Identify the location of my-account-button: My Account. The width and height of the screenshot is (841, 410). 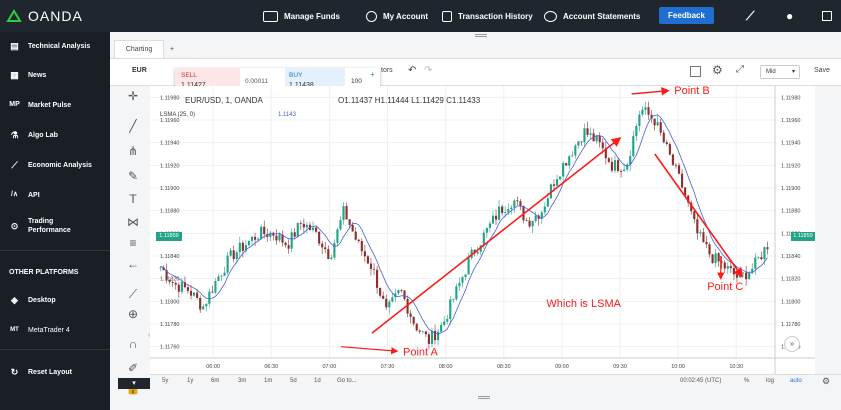
(397, 16).